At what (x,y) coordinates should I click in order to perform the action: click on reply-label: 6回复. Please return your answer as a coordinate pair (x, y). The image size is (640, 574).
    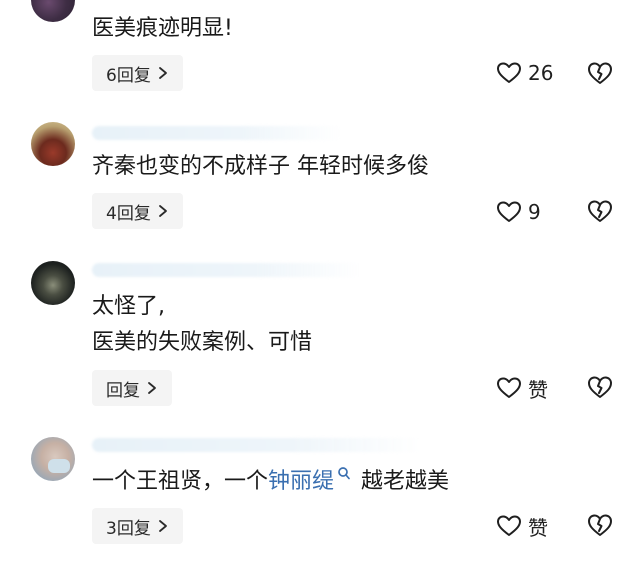
    Looking at the image, I should click on (128, 75).